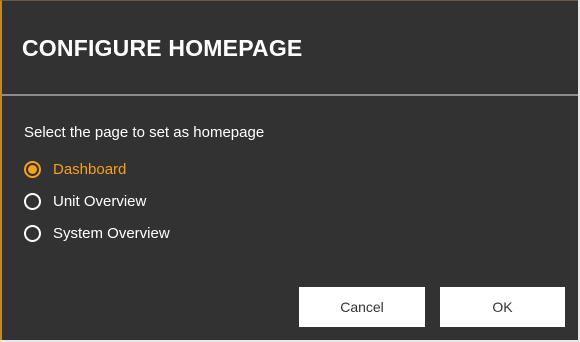 The image size is (580, 342). What do you see at coordinates (502, 307) in the screenshot?
I see `ok-button: OK` at bounding box center [502, 307].